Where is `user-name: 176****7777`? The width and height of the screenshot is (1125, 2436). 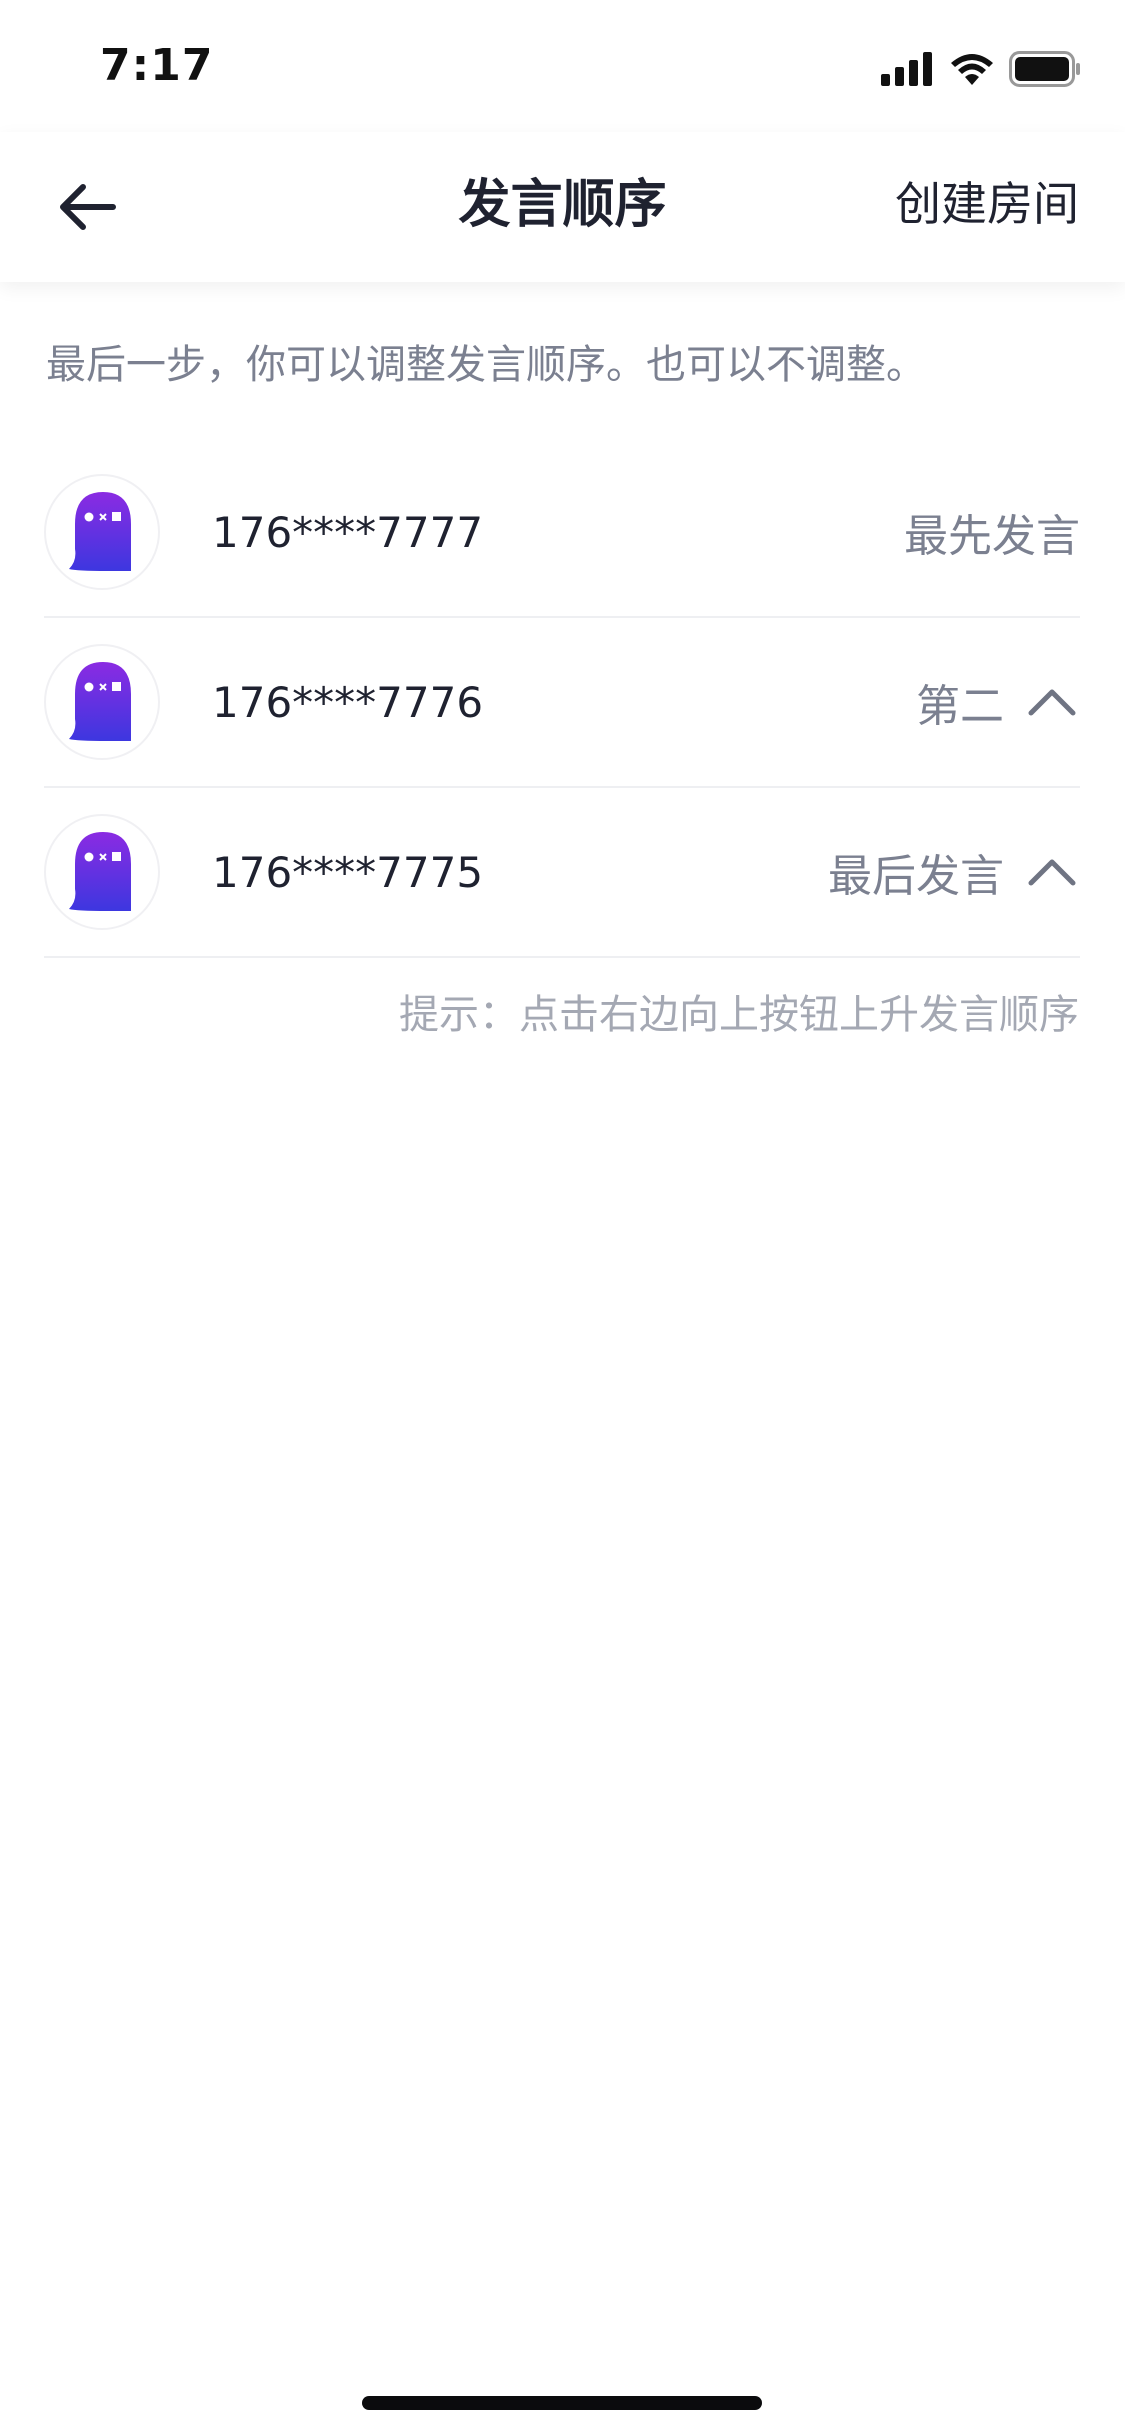 user-name: 176****7777 is located at coordinates (348, 532).